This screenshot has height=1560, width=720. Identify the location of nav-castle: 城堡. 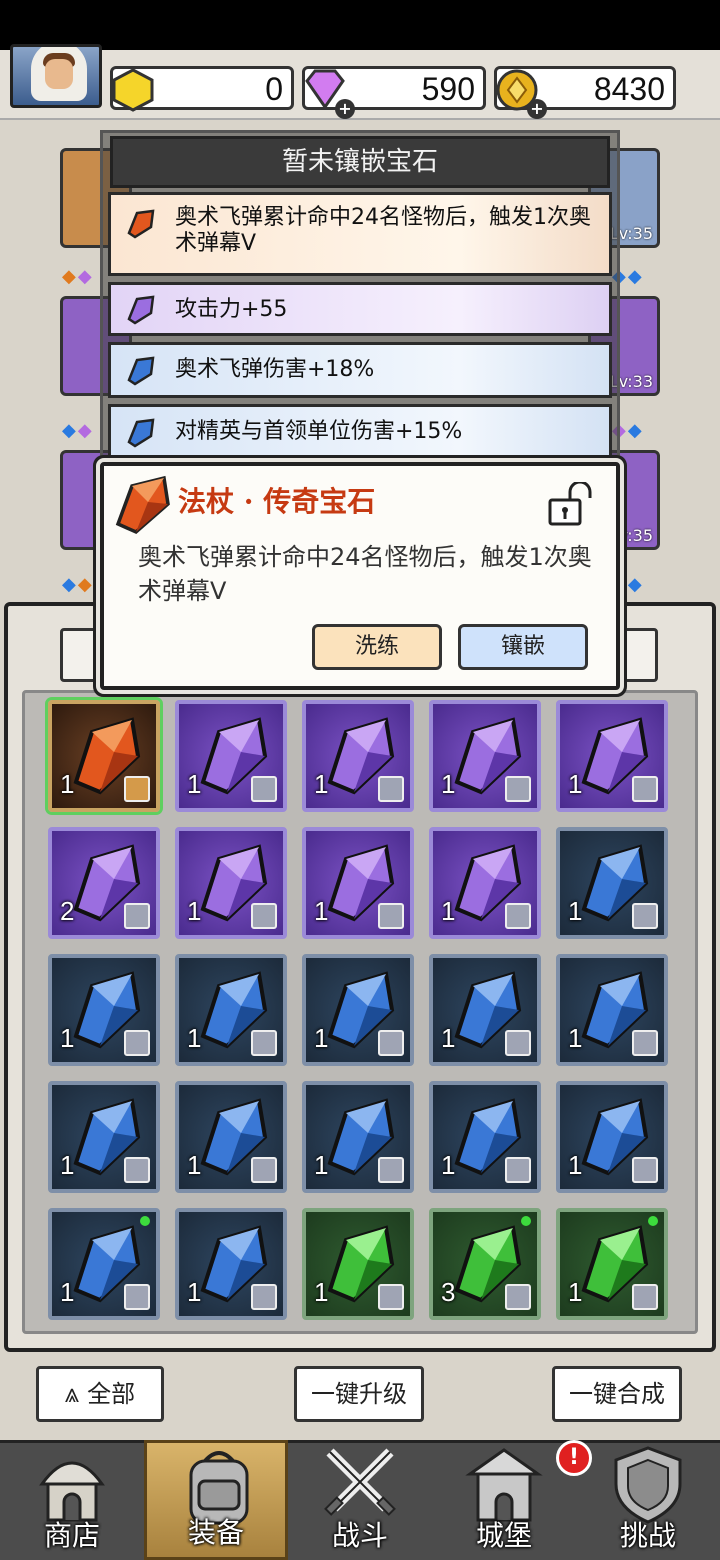
(504, 1500).